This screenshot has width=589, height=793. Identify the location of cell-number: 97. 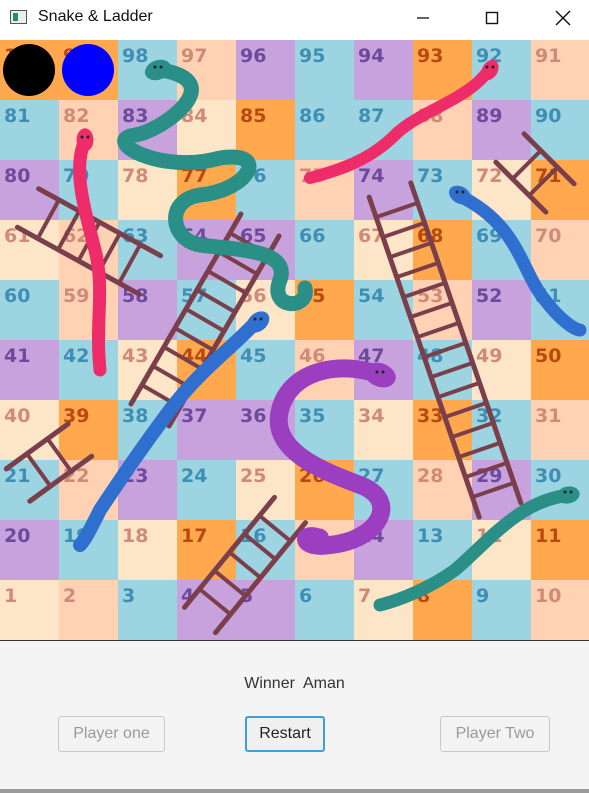
(194, 56).